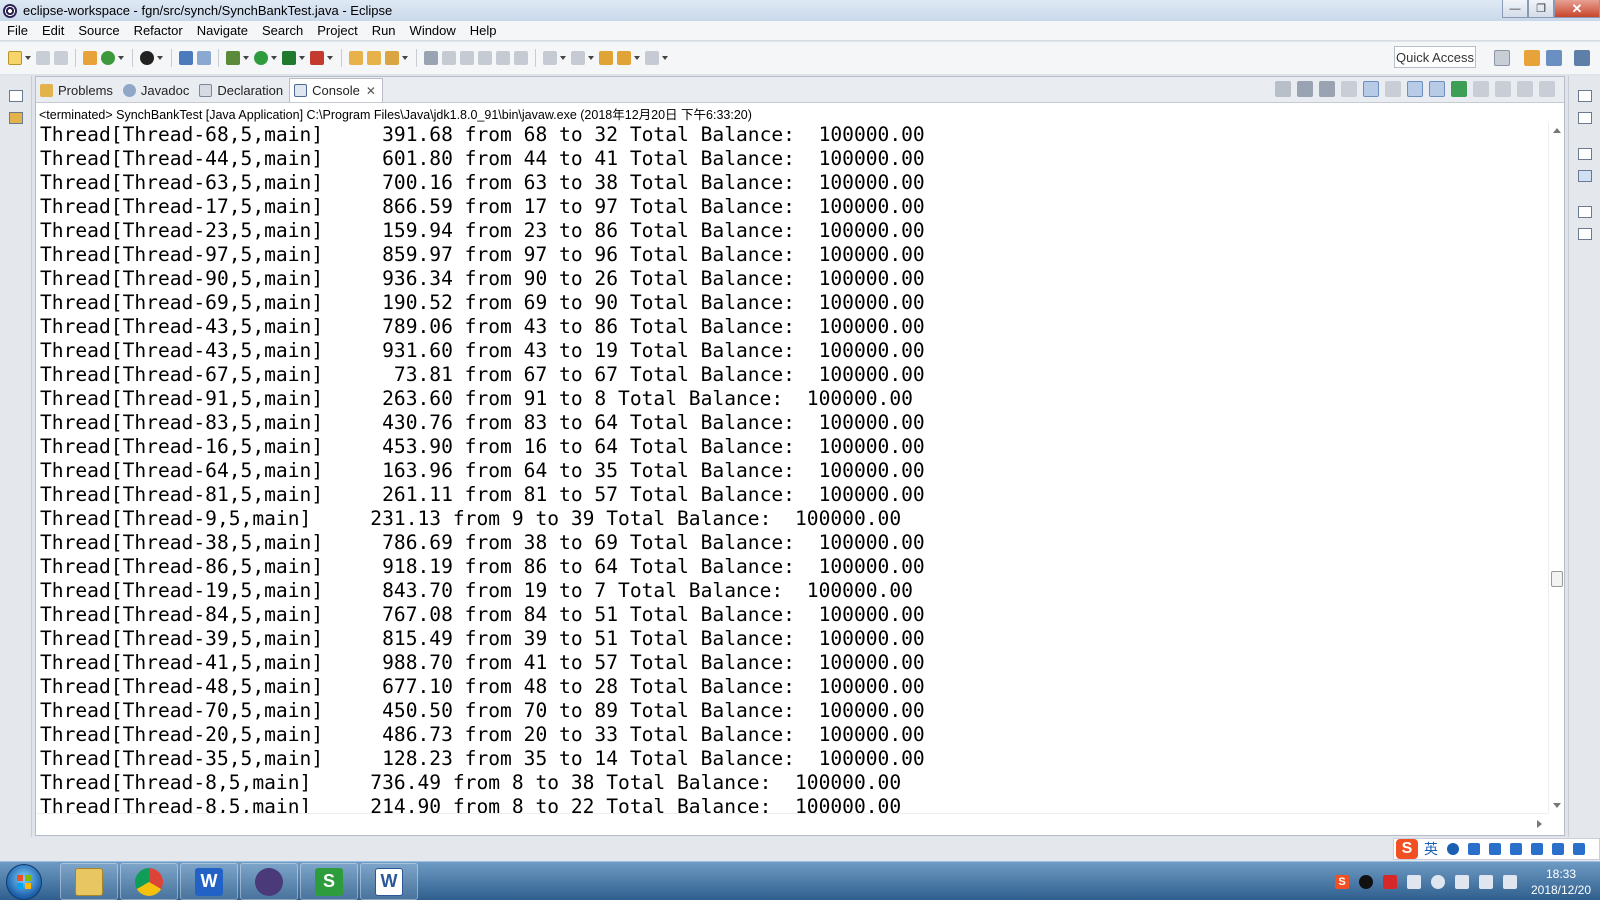 The image size is (1600, 900). What do you see at coordinates (90, 58) in the screenshot?
I see `new-java-package-icon` at bounding box center [90, 58].